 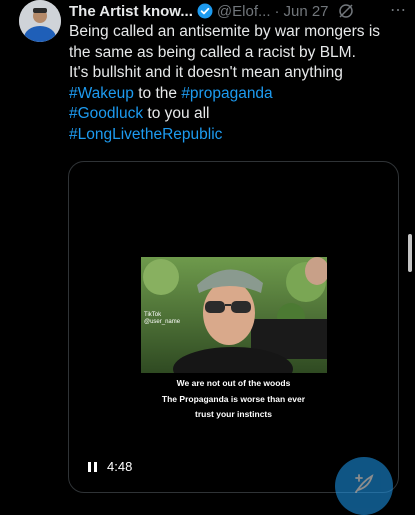 I want to click on text-to-you-all: to you all, so click(x=176, y=113).